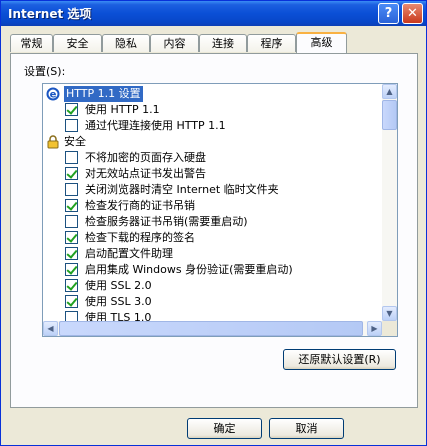  What do you see at coordinates (140, 237) in the screenshot?
I see `setting-label: 检查下载的程序的签名` at bounding box center [140, 237].